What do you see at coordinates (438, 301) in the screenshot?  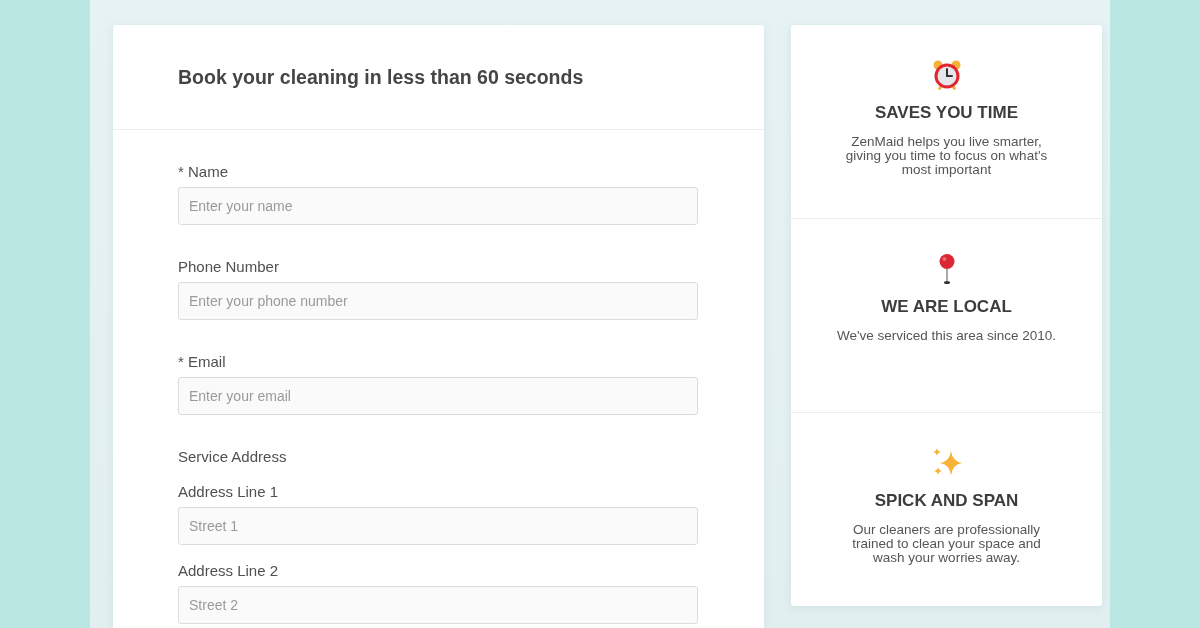 I see `text-input: Enter your phone number` at bounding box center [438, 301].